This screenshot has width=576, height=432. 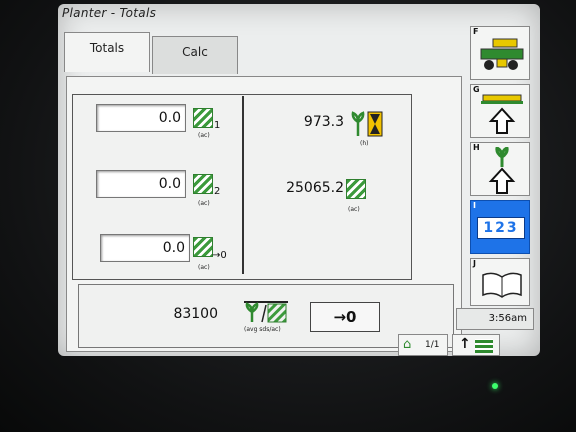 I want to click on divider-line, so click(x=243, y=185).